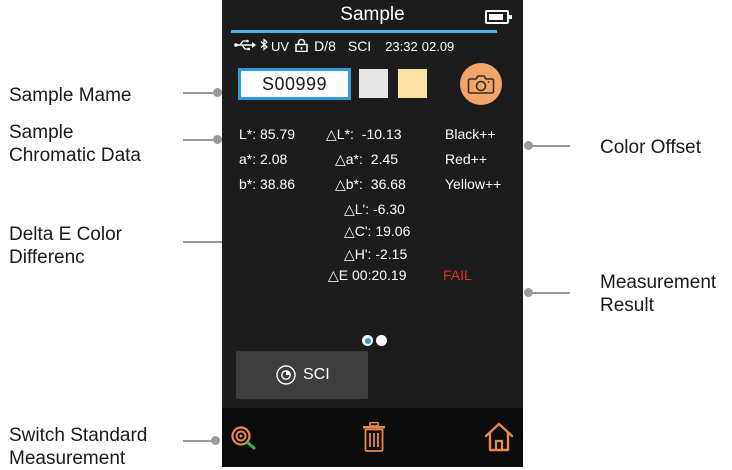 Image resolution: width=732 pixels, height=470 pixels. Describe the element at coordinates (215, 440) in the screenshot. I see `connector-switch-standard-dot` at that location.